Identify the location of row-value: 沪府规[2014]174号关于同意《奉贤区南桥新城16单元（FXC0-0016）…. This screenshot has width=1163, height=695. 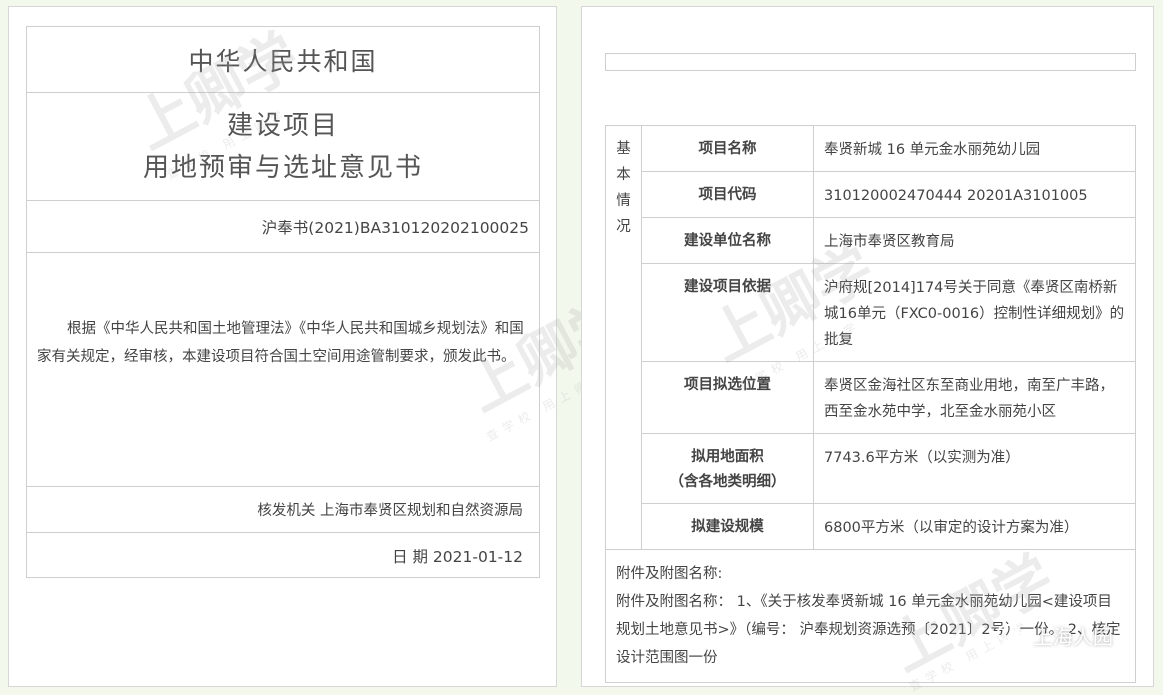
(974, 312).